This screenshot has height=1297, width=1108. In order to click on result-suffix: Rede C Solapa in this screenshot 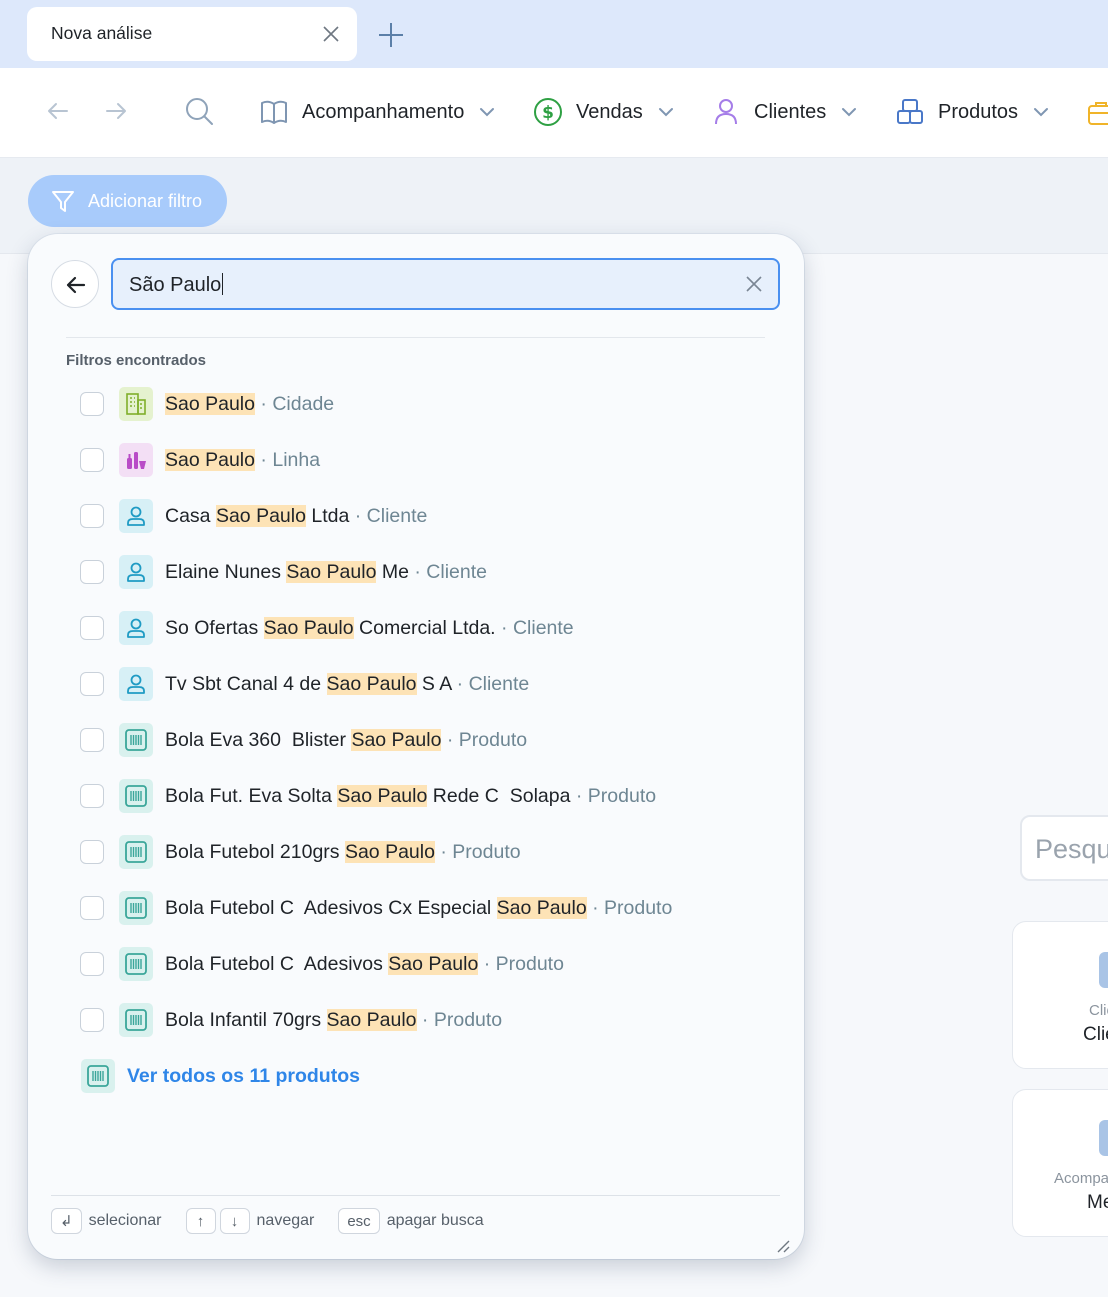, I will do `click(499, 795)`.